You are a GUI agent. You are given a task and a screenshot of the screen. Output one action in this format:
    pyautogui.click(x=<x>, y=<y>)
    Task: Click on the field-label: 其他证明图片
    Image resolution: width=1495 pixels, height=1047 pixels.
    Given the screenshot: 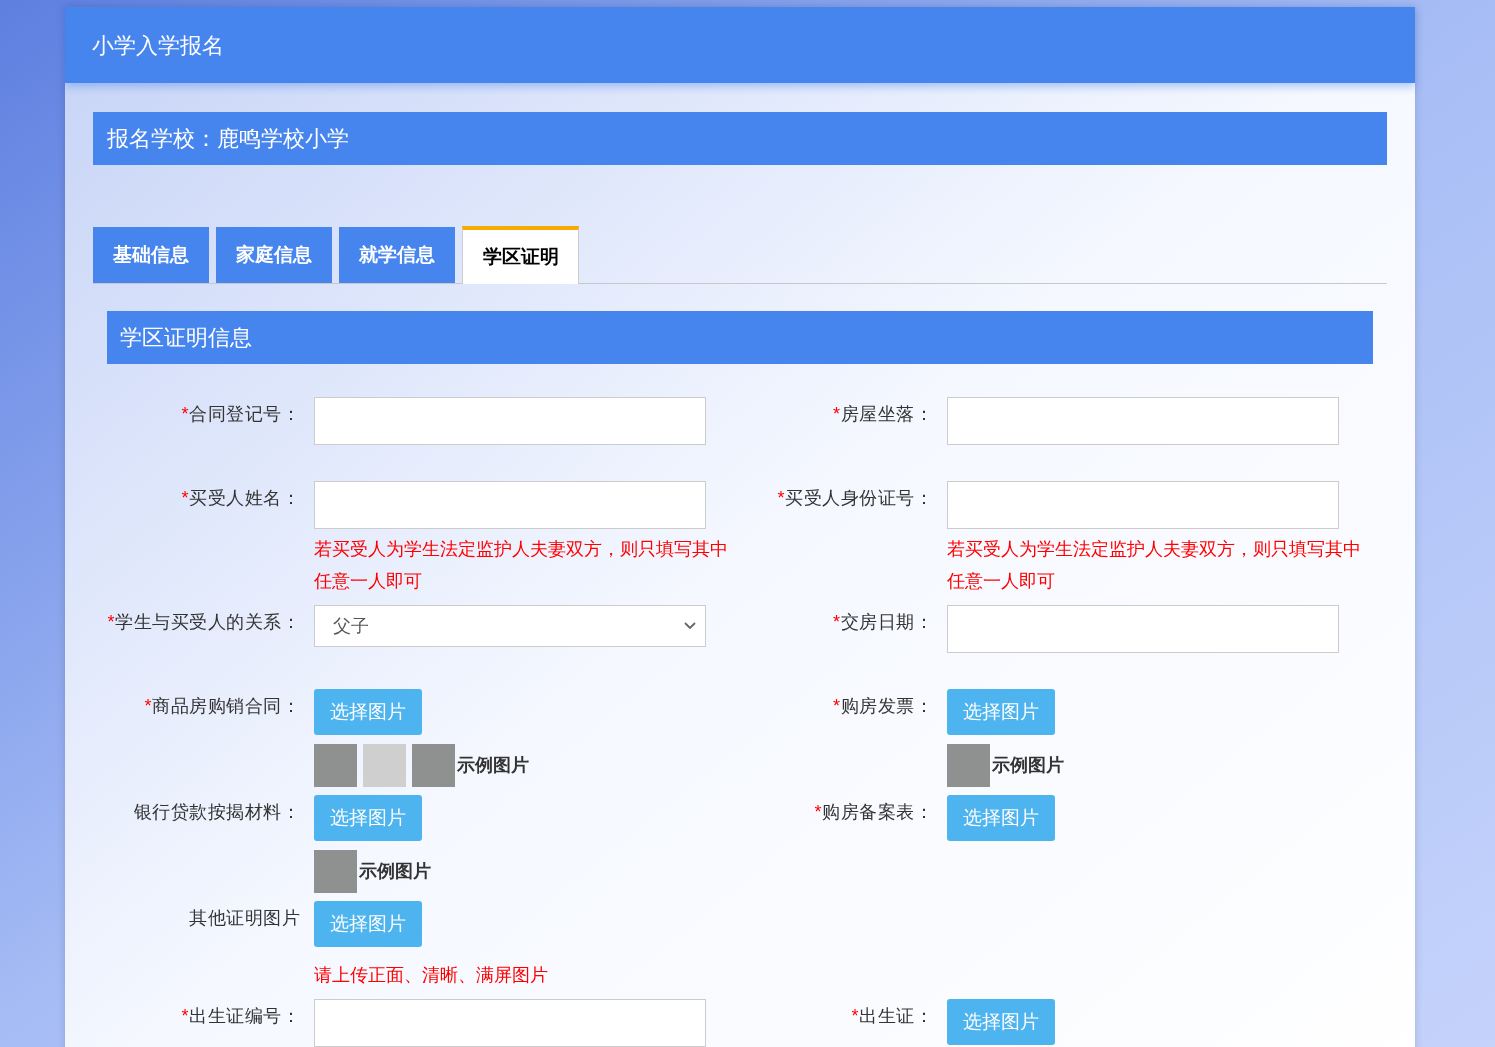 What is the action you would take?
    pyautogui.click(x=244, y=918)
    